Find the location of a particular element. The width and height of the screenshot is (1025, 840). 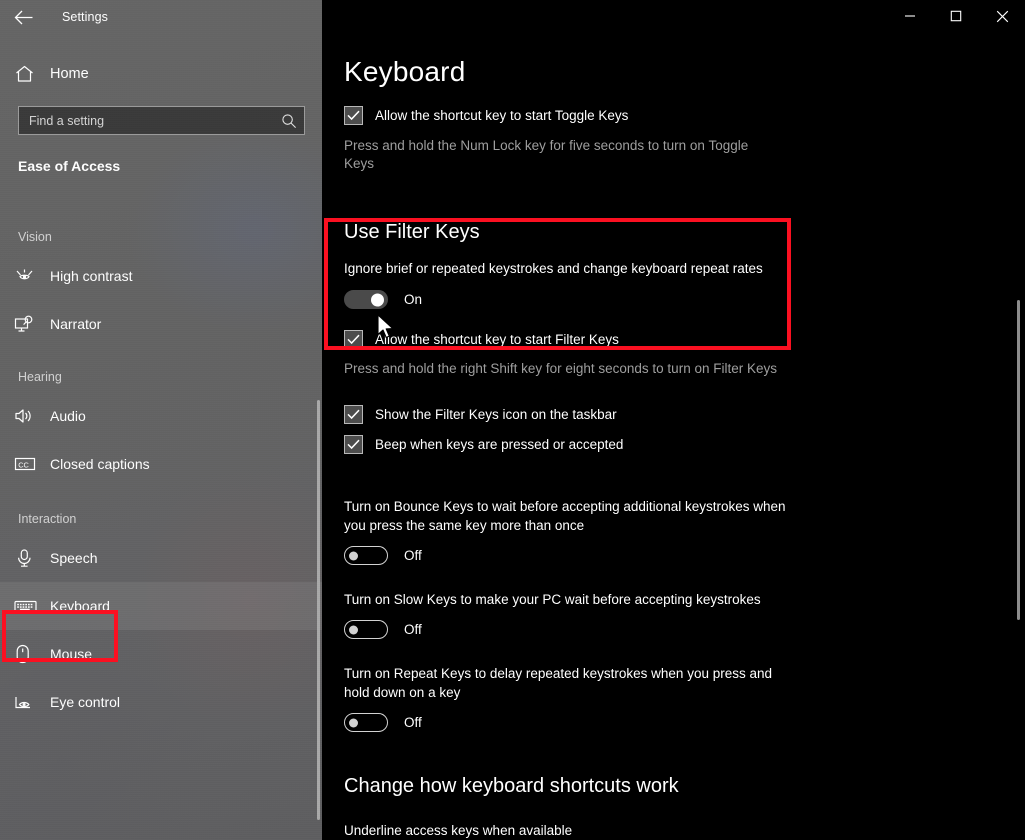

close-button is located at coordinates (1002, 16).